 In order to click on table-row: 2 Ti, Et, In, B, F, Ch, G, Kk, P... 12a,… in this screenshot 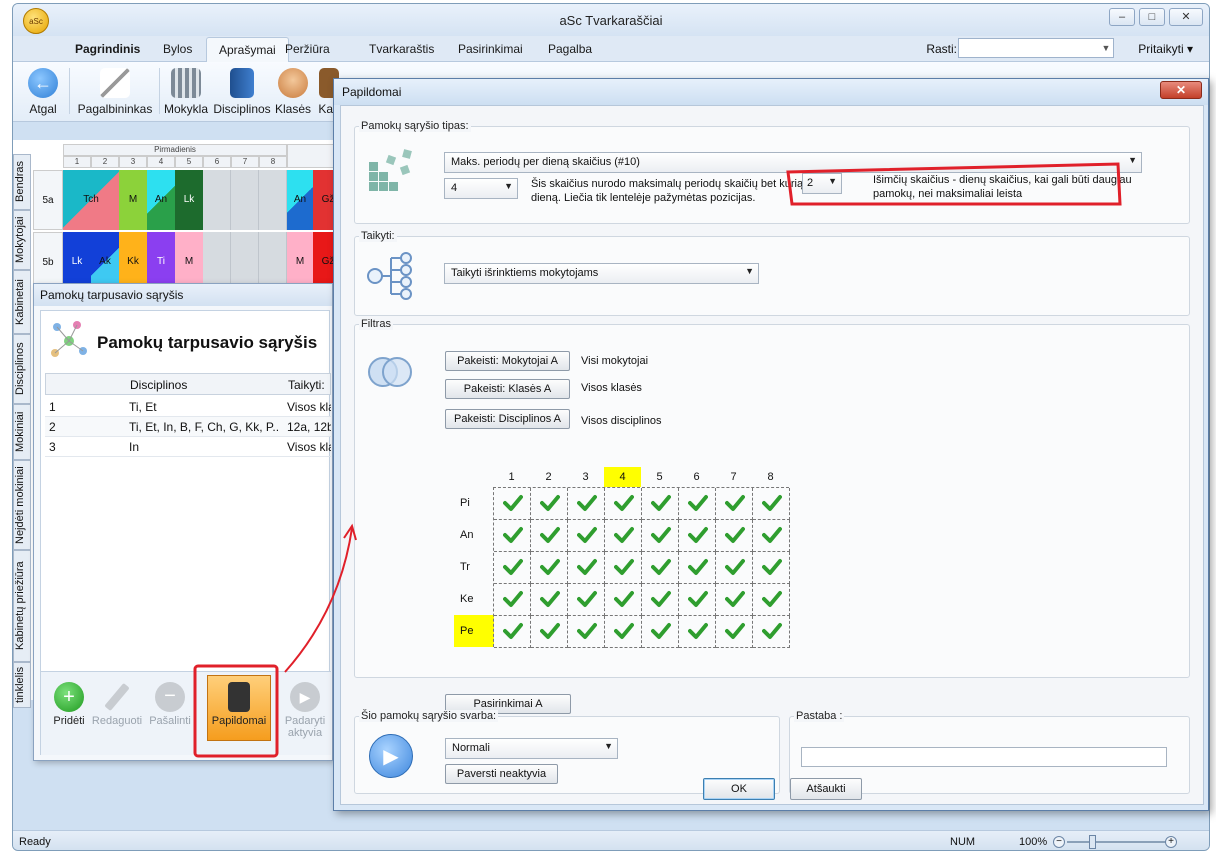, I will do `click(188, 427)`.